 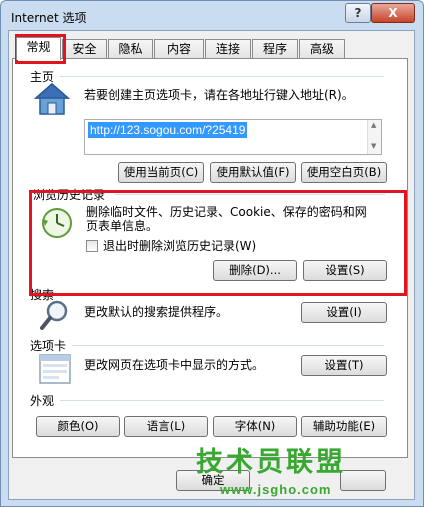 I want to click on home-url-textarea: http://123.sogou.com/?25419 ▲ ▼, so click(x=233, y=137).